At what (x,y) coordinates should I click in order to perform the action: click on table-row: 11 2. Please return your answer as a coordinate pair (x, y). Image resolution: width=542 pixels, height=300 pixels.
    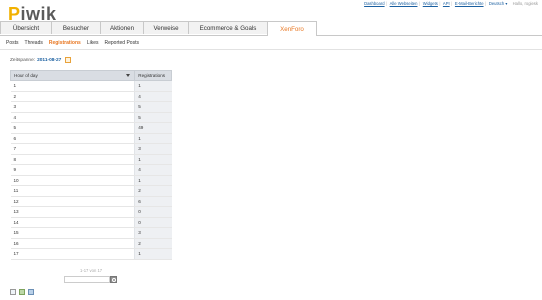
    Looking at the image, I should click on (91, 191).